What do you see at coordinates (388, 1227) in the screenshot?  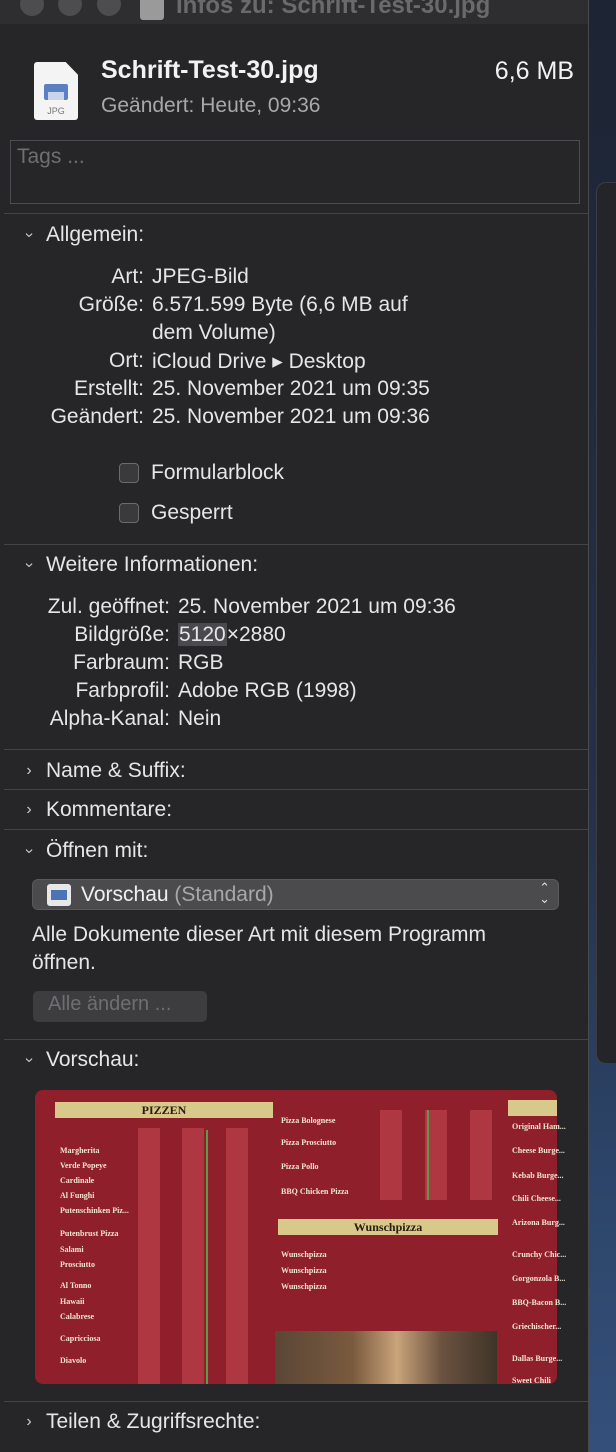 I see `preview-banner-wunschpizza: Wunschpizza` at bounding box center [388, 1227].